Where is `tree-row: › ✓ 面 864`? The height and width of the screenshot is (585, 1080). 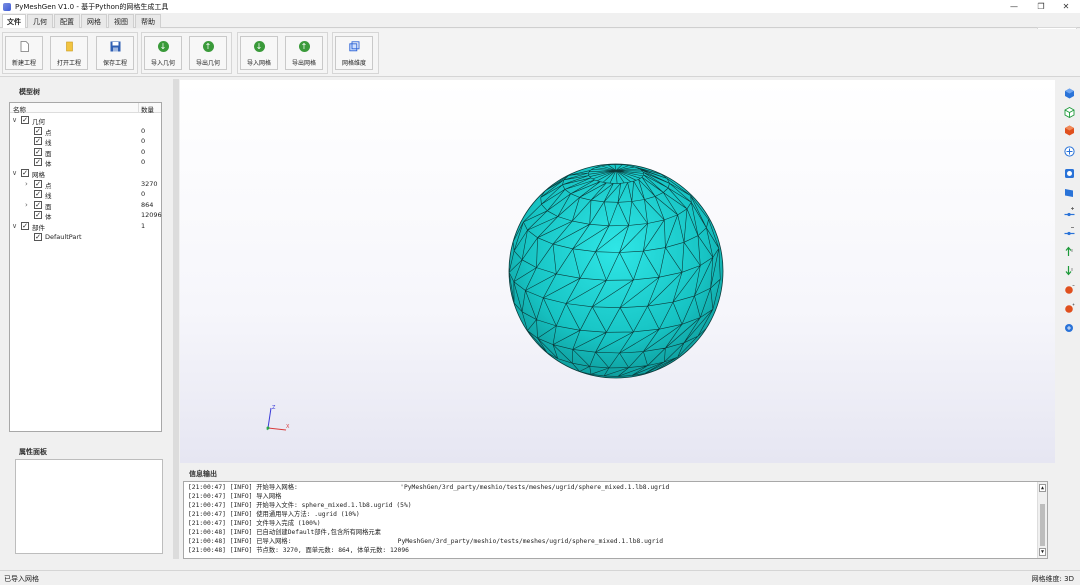 tree-row: › ✓ 面 864 is located at coordinates (85, 205).